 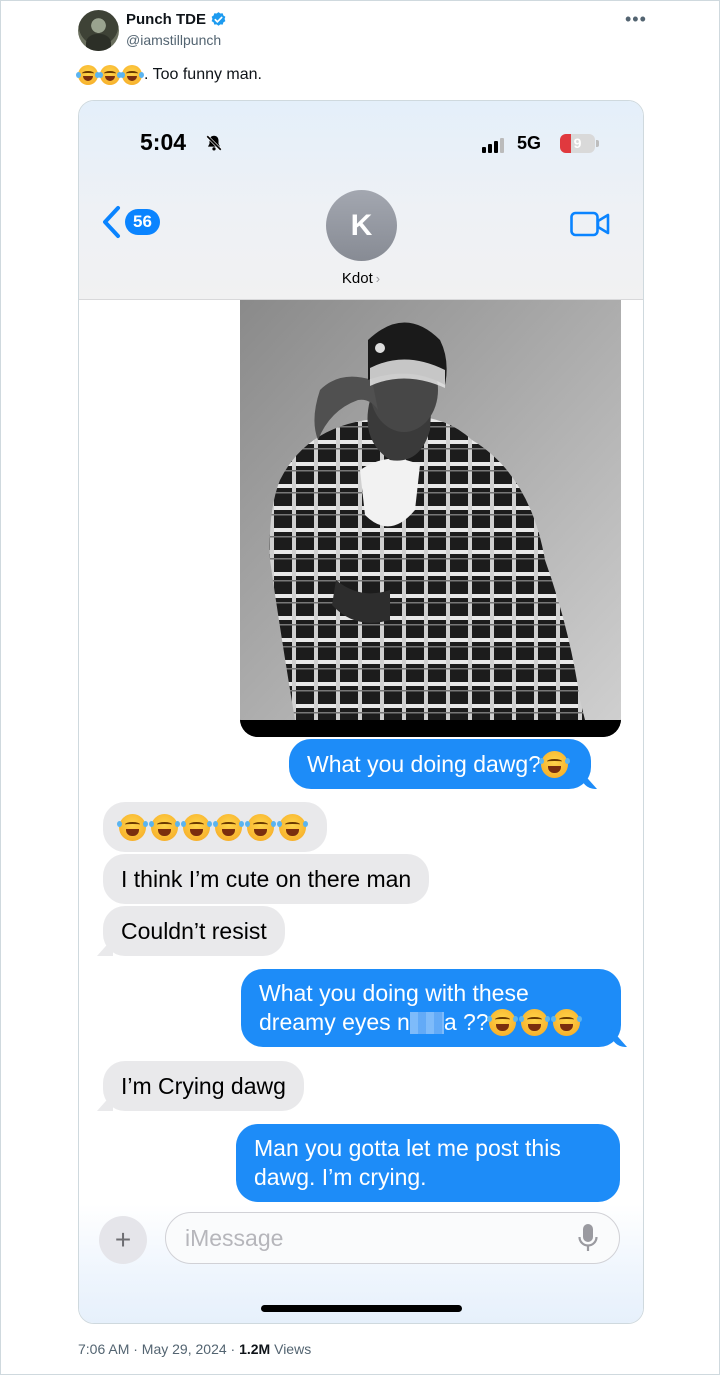 I want to click on message-text: I’m Crying dawg, so click(x=203, y=1085).